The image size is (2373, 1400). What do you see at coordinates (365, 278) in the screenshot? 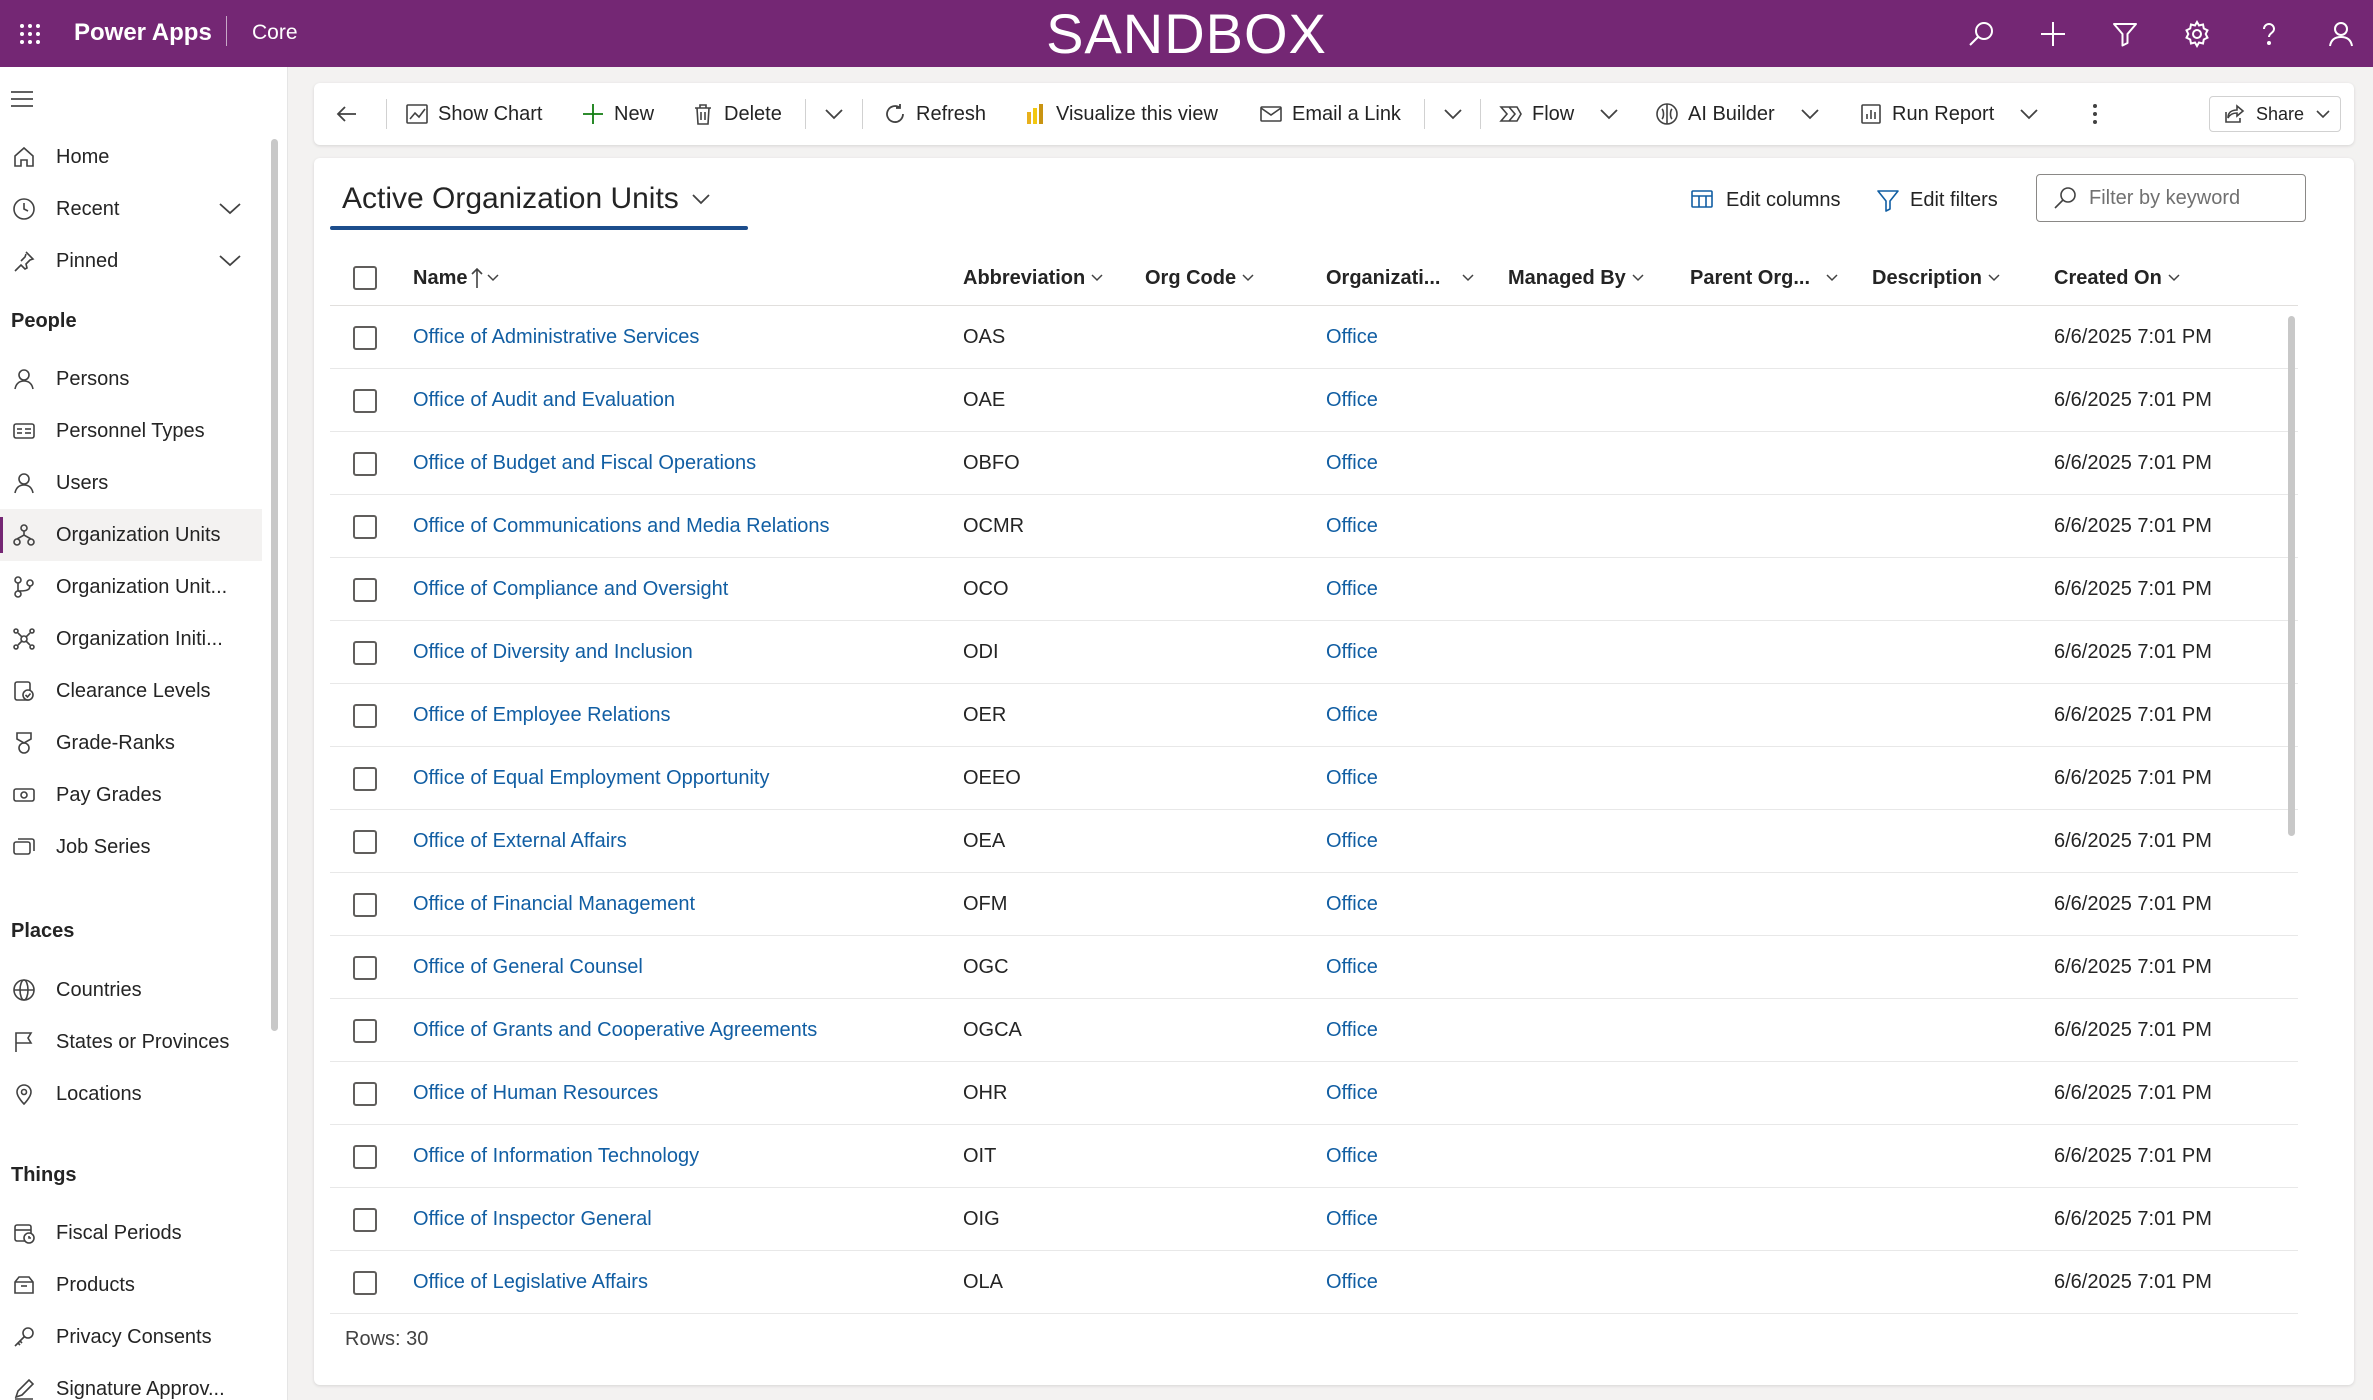
I see `select-all-checkbox` at bounding box center [365, 278].